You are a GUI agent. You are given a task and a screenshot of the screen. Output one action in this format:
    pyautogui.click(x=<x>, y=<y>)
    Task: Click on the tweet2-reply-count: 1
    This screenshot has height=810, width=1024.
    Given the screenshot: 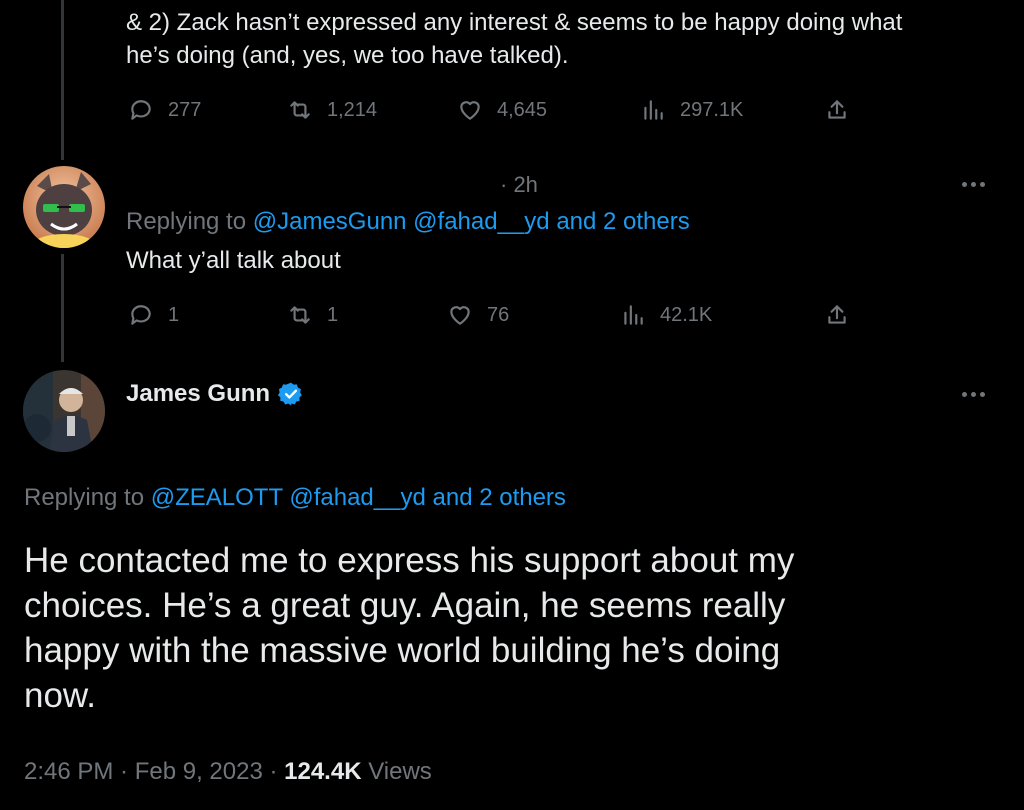 What is the action you would take?
    pyautogui.click(x=174, y=314)
    